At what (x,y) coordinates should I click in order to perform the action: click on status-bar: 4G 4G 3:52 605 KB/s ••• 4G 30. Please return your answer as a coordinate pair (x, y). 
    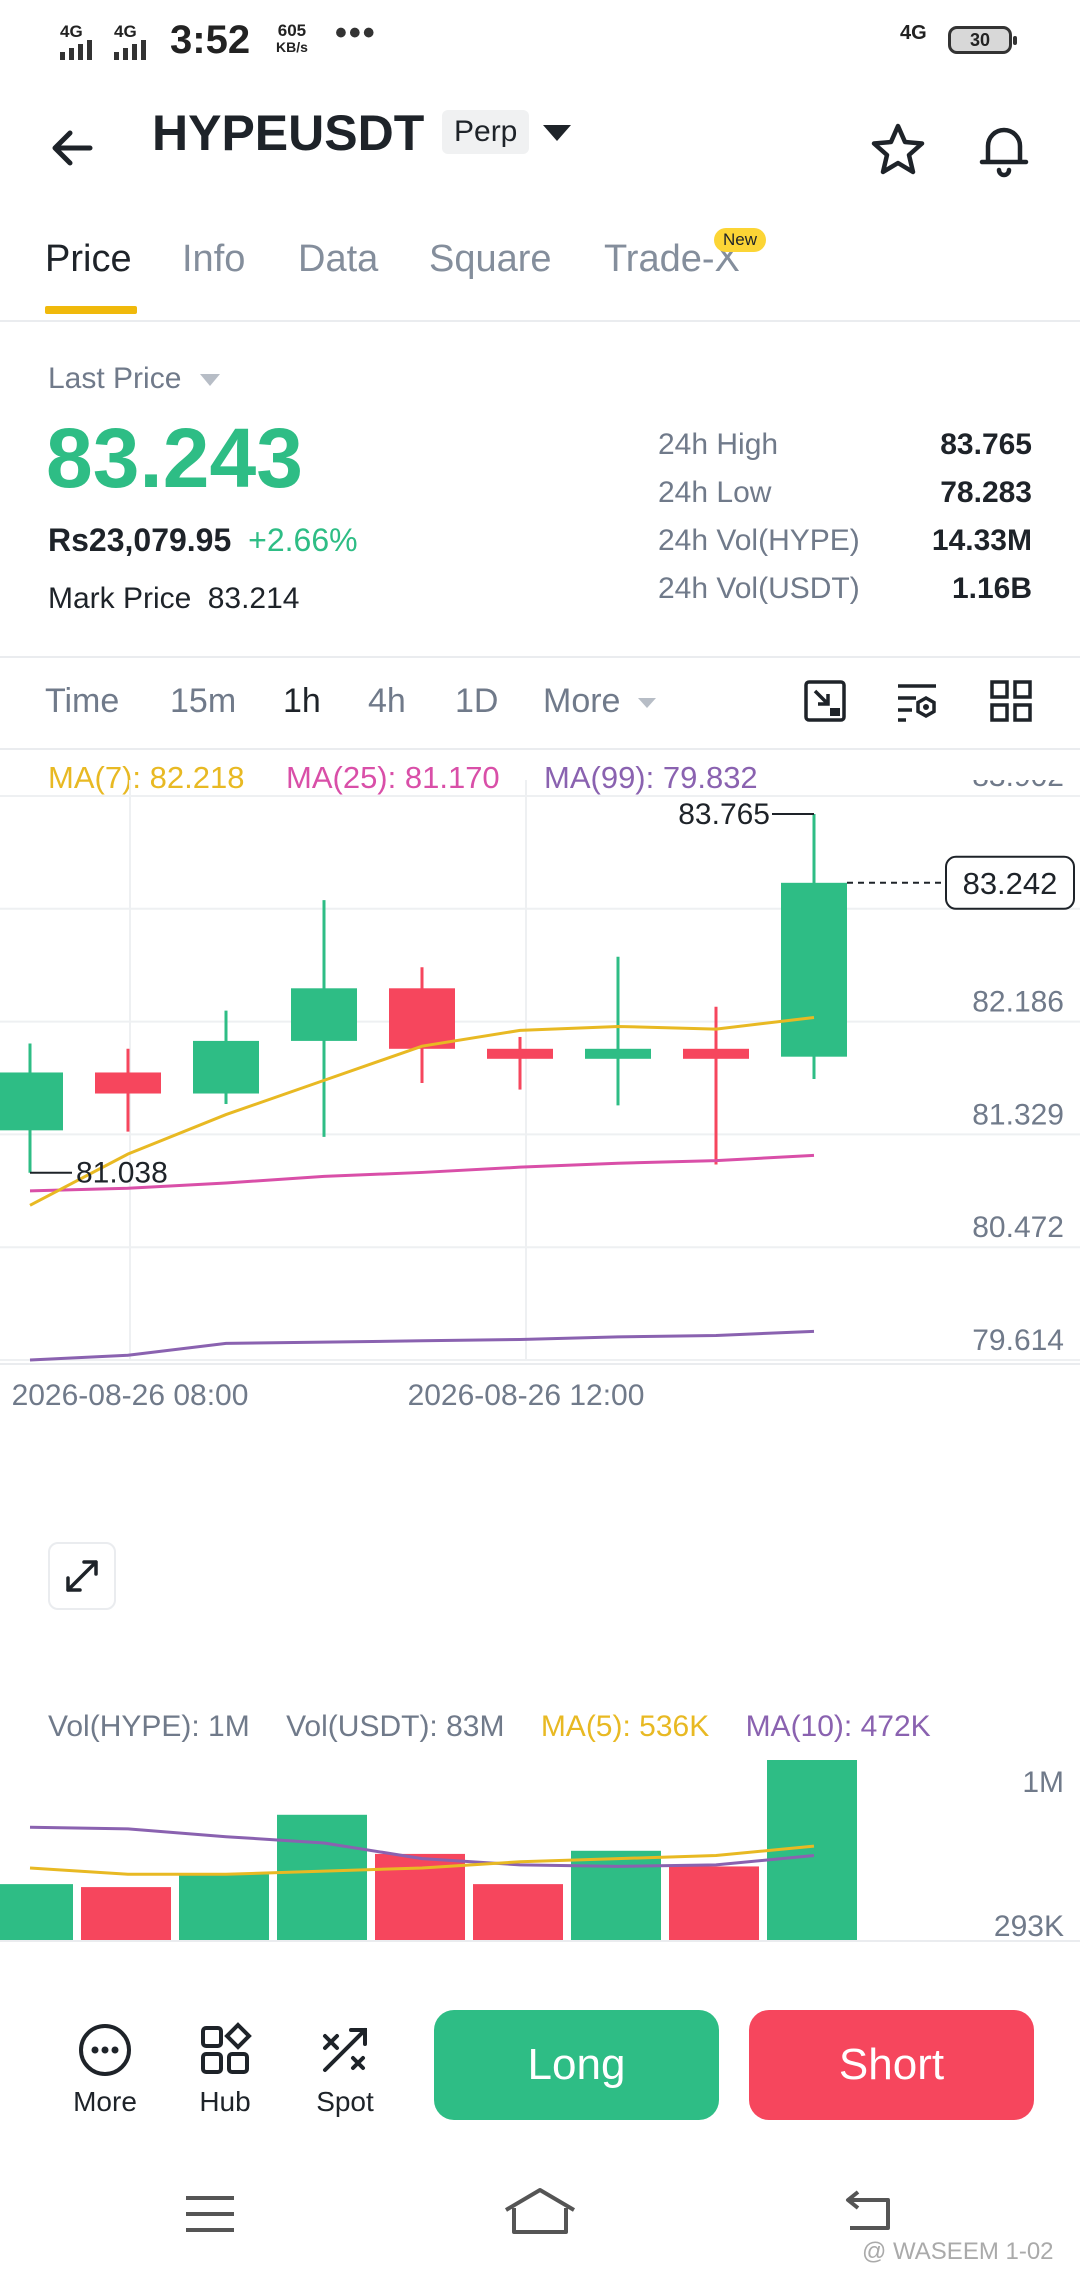
    Looking at the image, I should click on (540, 40).